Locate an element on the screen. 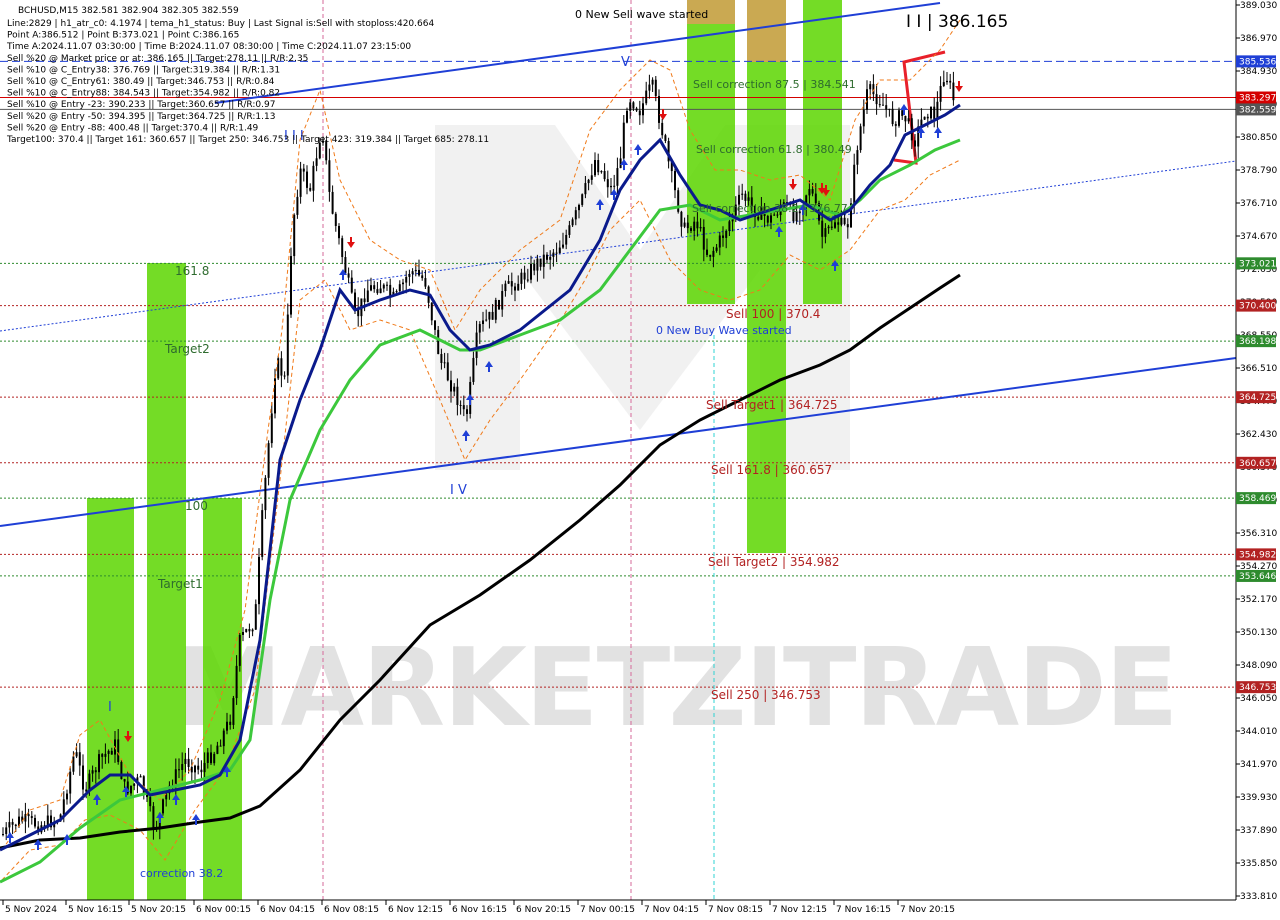 This screenshot has width=1280, height=920. price-tick-label: 389.030 is located at coordinates (1258, 6).